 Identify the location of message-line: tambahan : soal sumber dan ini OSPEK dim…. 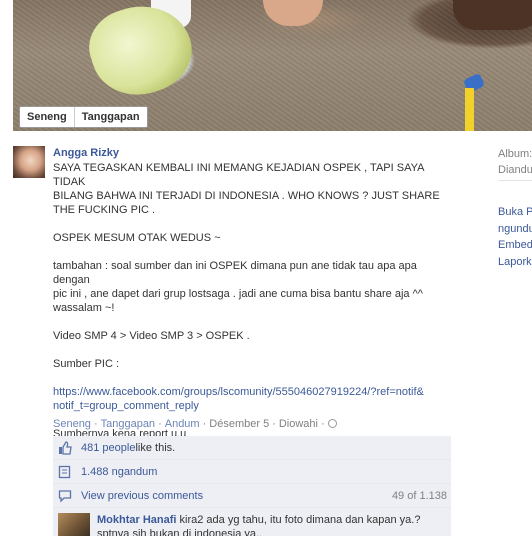
(235, 273).